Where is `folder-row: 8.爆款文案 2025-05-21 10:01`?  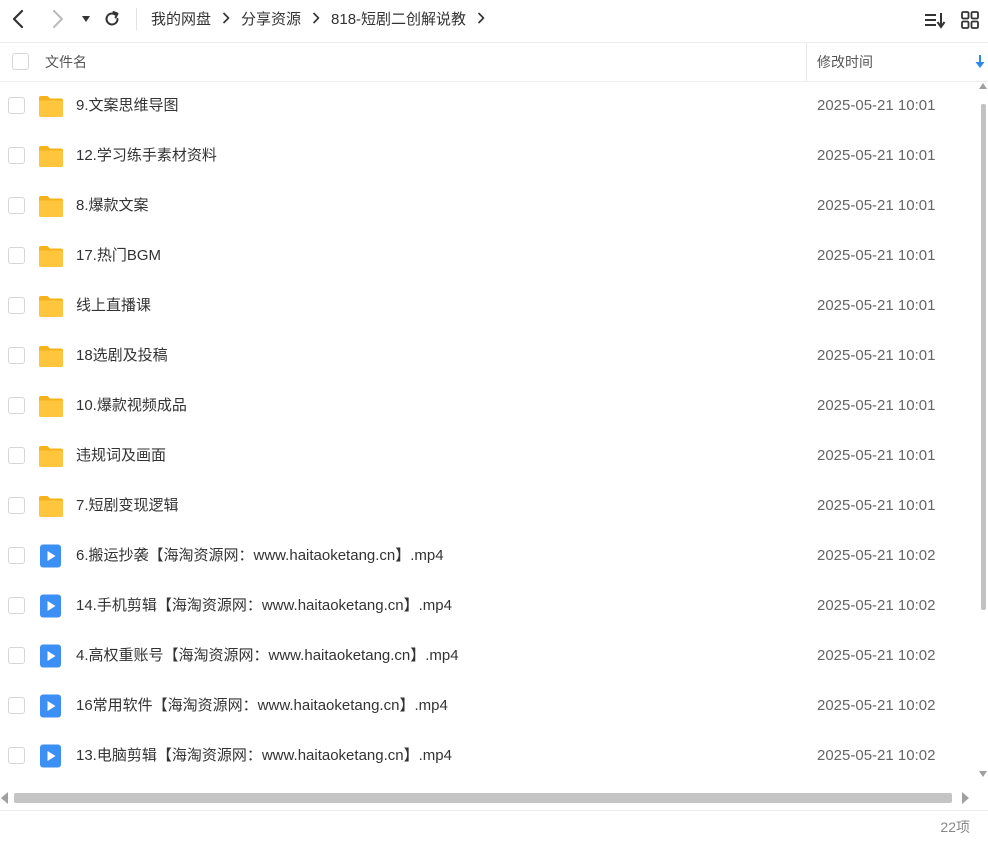 folder-row: 8.爆款文案 2025-05-21 10:01 is located at coordinates (489, 206).